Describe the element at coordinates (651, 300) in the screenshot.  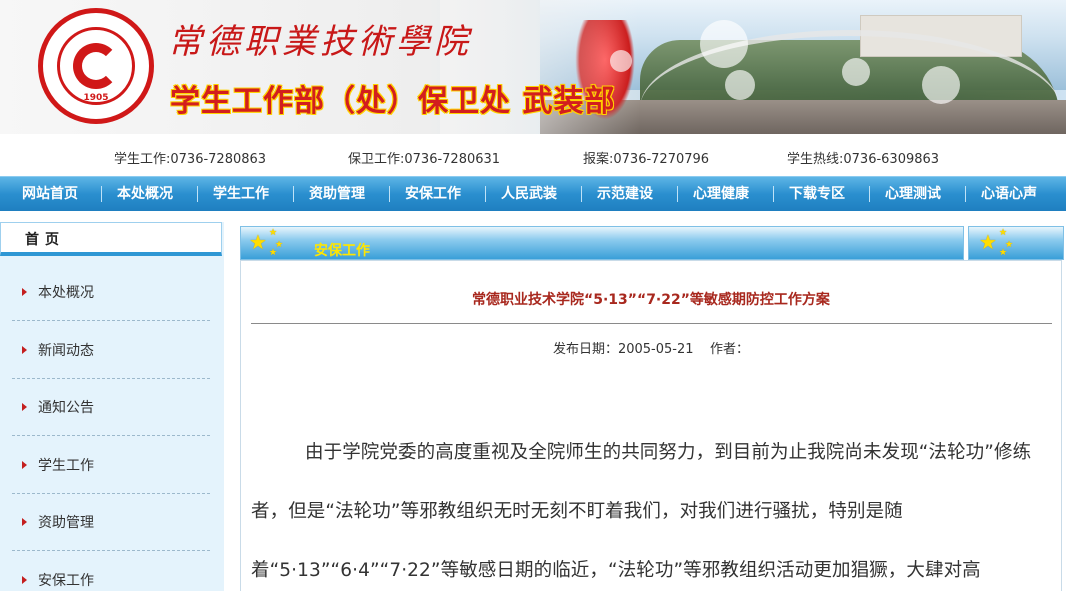
I see `article-title: 常德职业技术学院“5·13”“7·22”等敏感期防控工作方案` at that location.